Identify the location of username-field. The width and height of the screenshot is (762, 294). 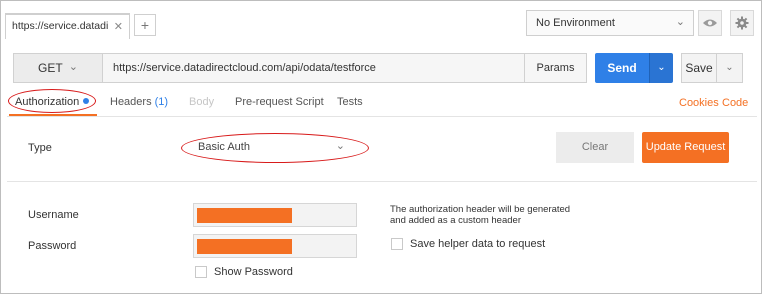
(275, 215).